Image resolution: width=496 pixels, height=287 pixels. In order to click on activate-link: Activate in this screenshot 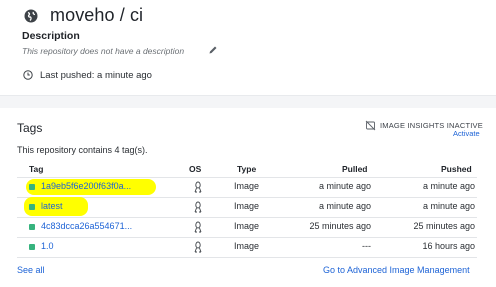, I will do `click(466, 133)`.